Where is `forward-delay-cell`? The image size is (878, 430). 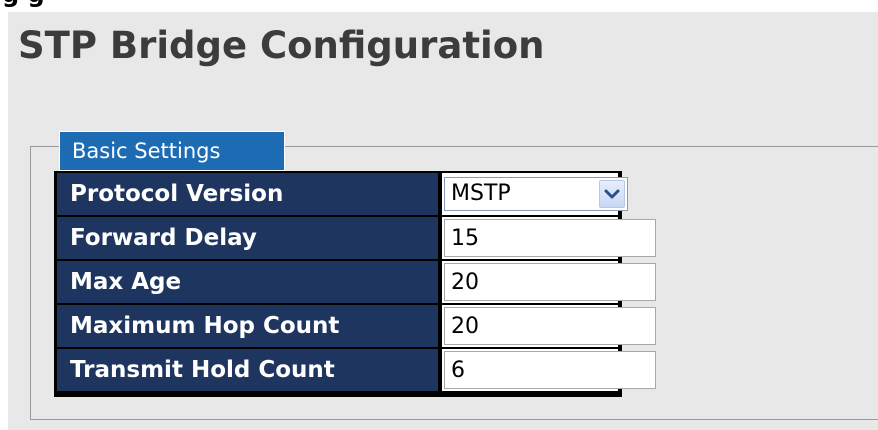
forward-delay-cell is located at coordinates (549, 238).